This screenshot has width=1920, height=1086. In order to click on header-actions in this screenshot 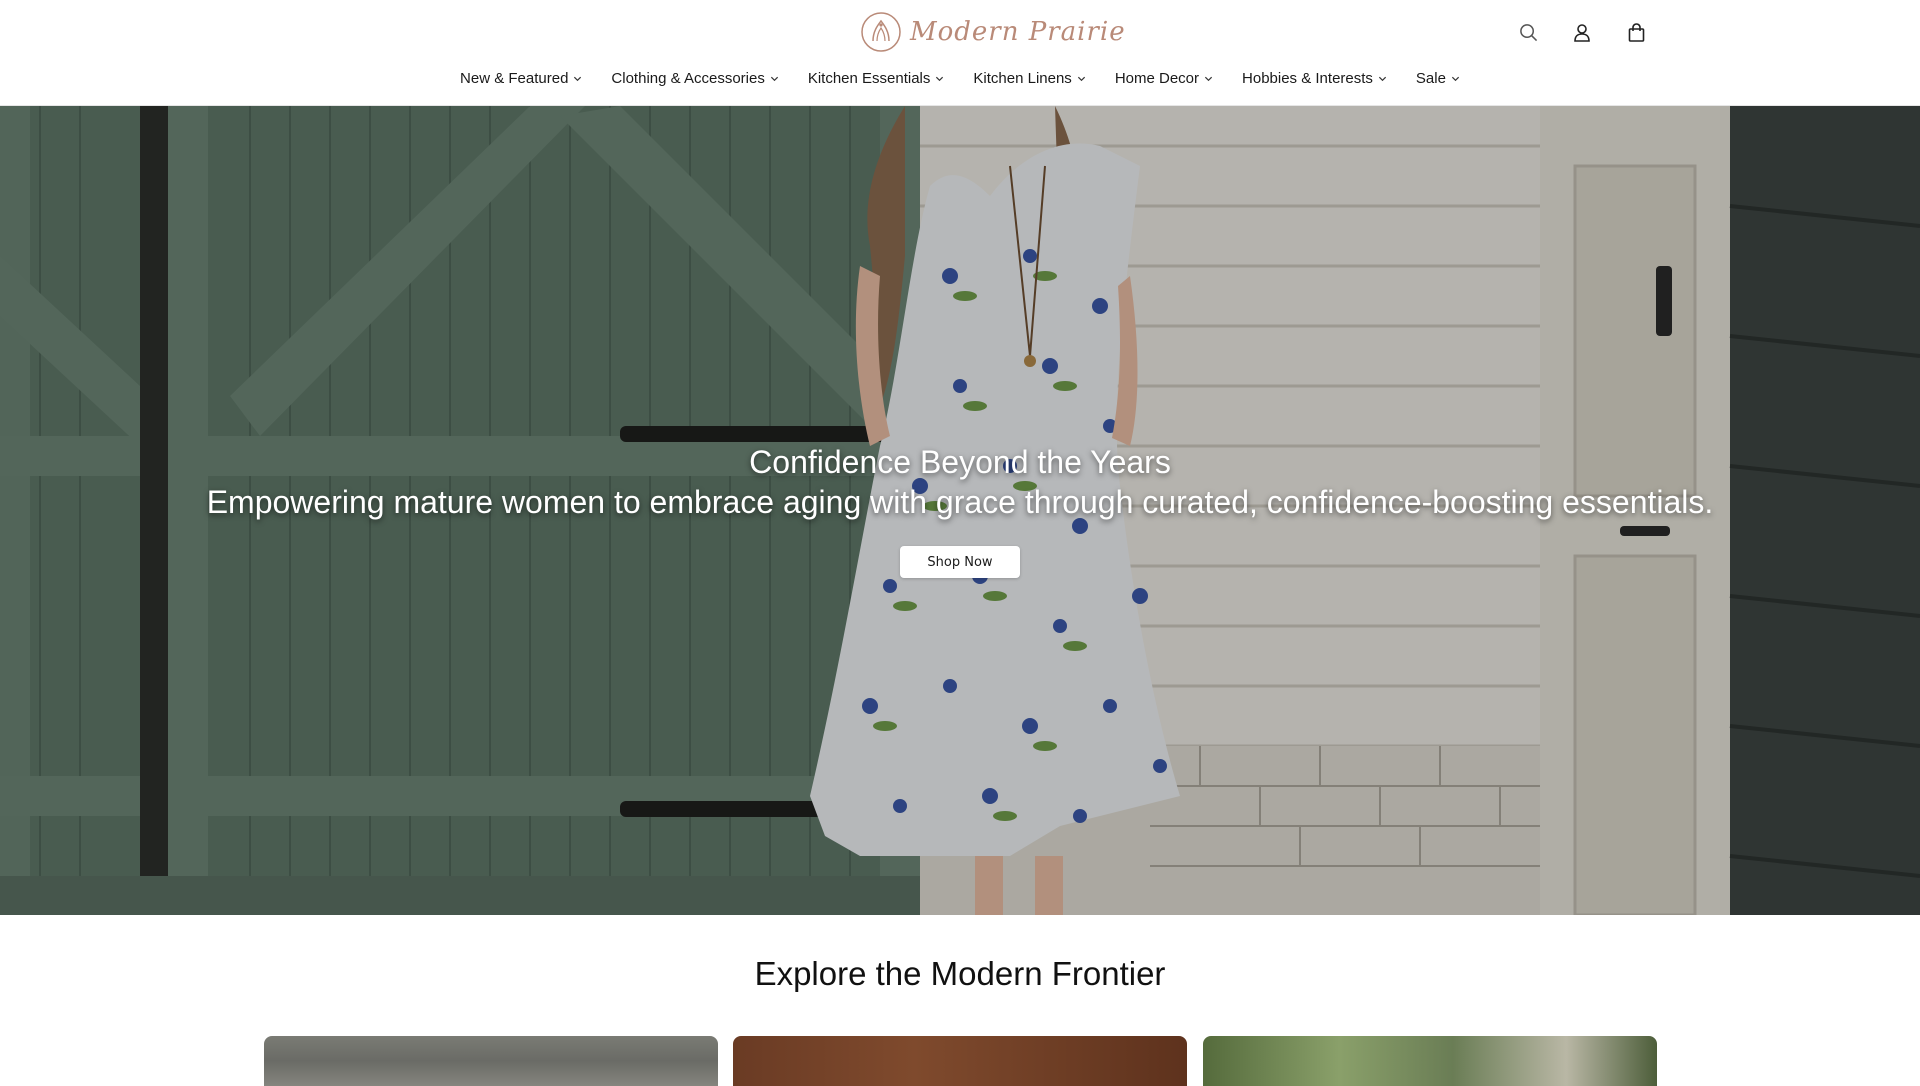, I will do `click(1582, 32)`.